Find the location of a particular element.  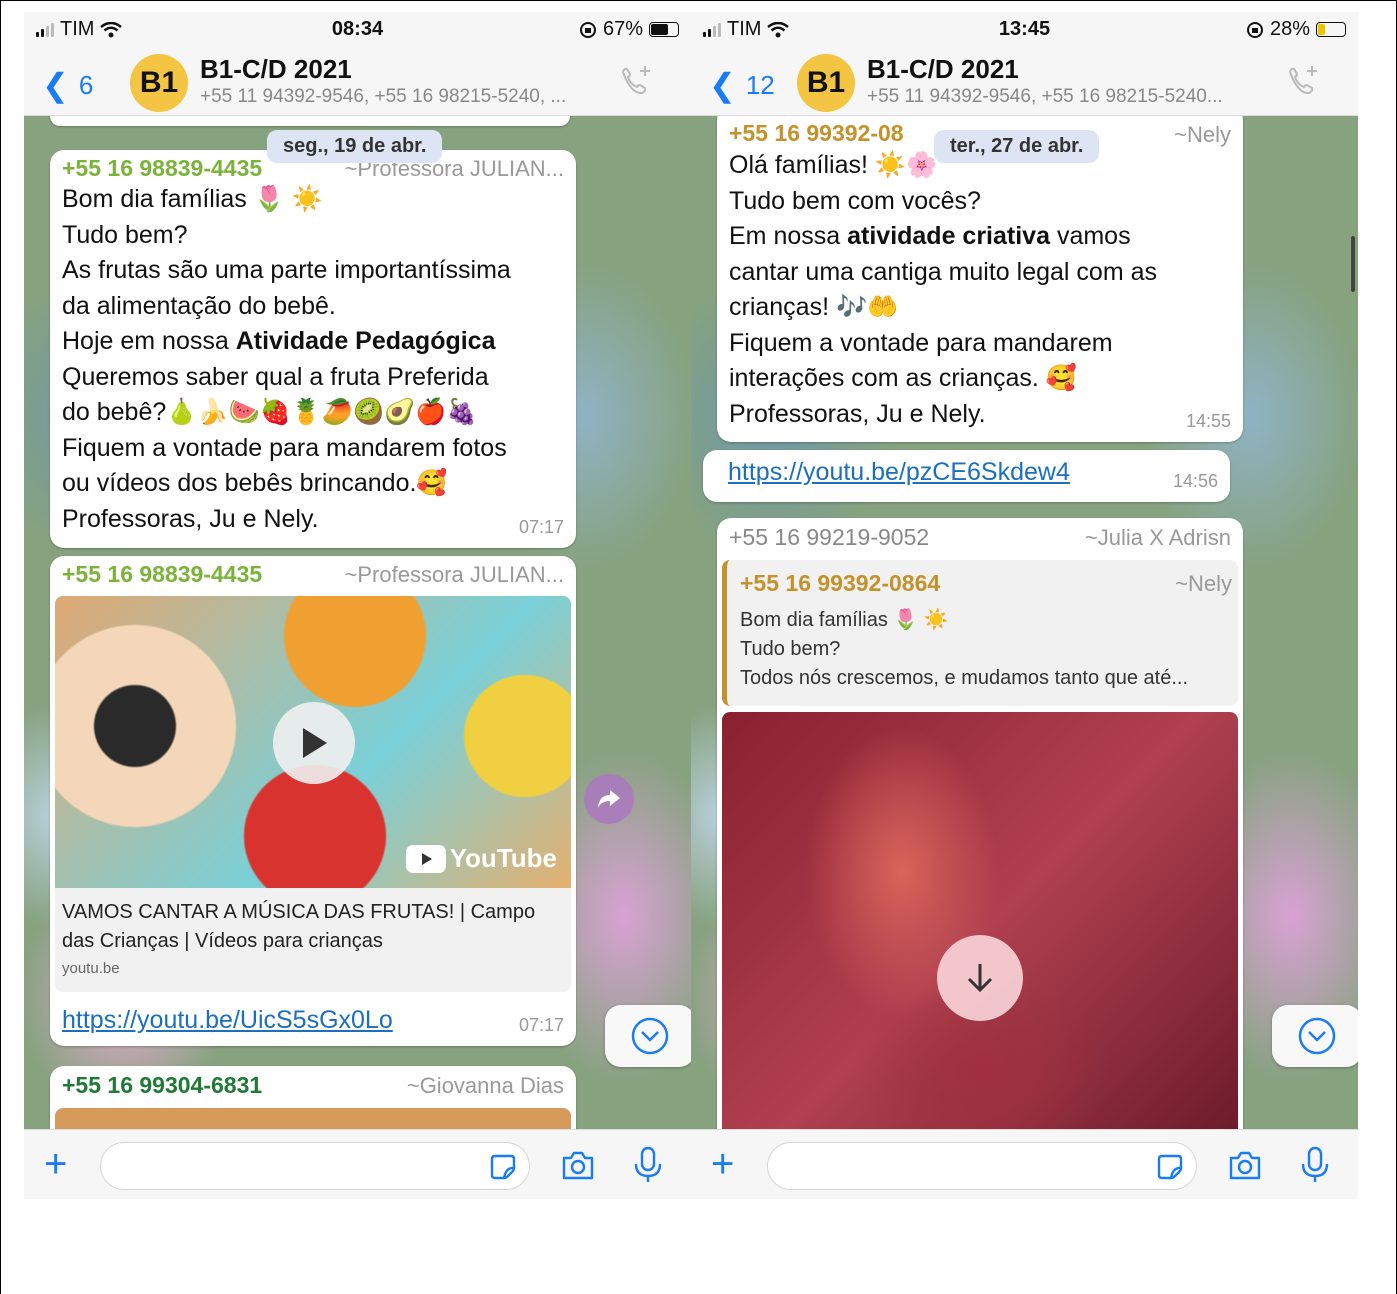

message-line: do bebê?🍐🍌🍉🍓🍍🥭🥝🥑🍎🍇 is located at coordinates (270, 412).